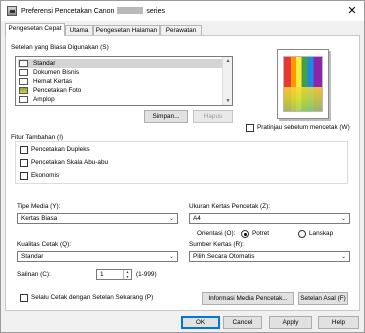  I want to click on list-item-label: Amplop, so click(44, 99).